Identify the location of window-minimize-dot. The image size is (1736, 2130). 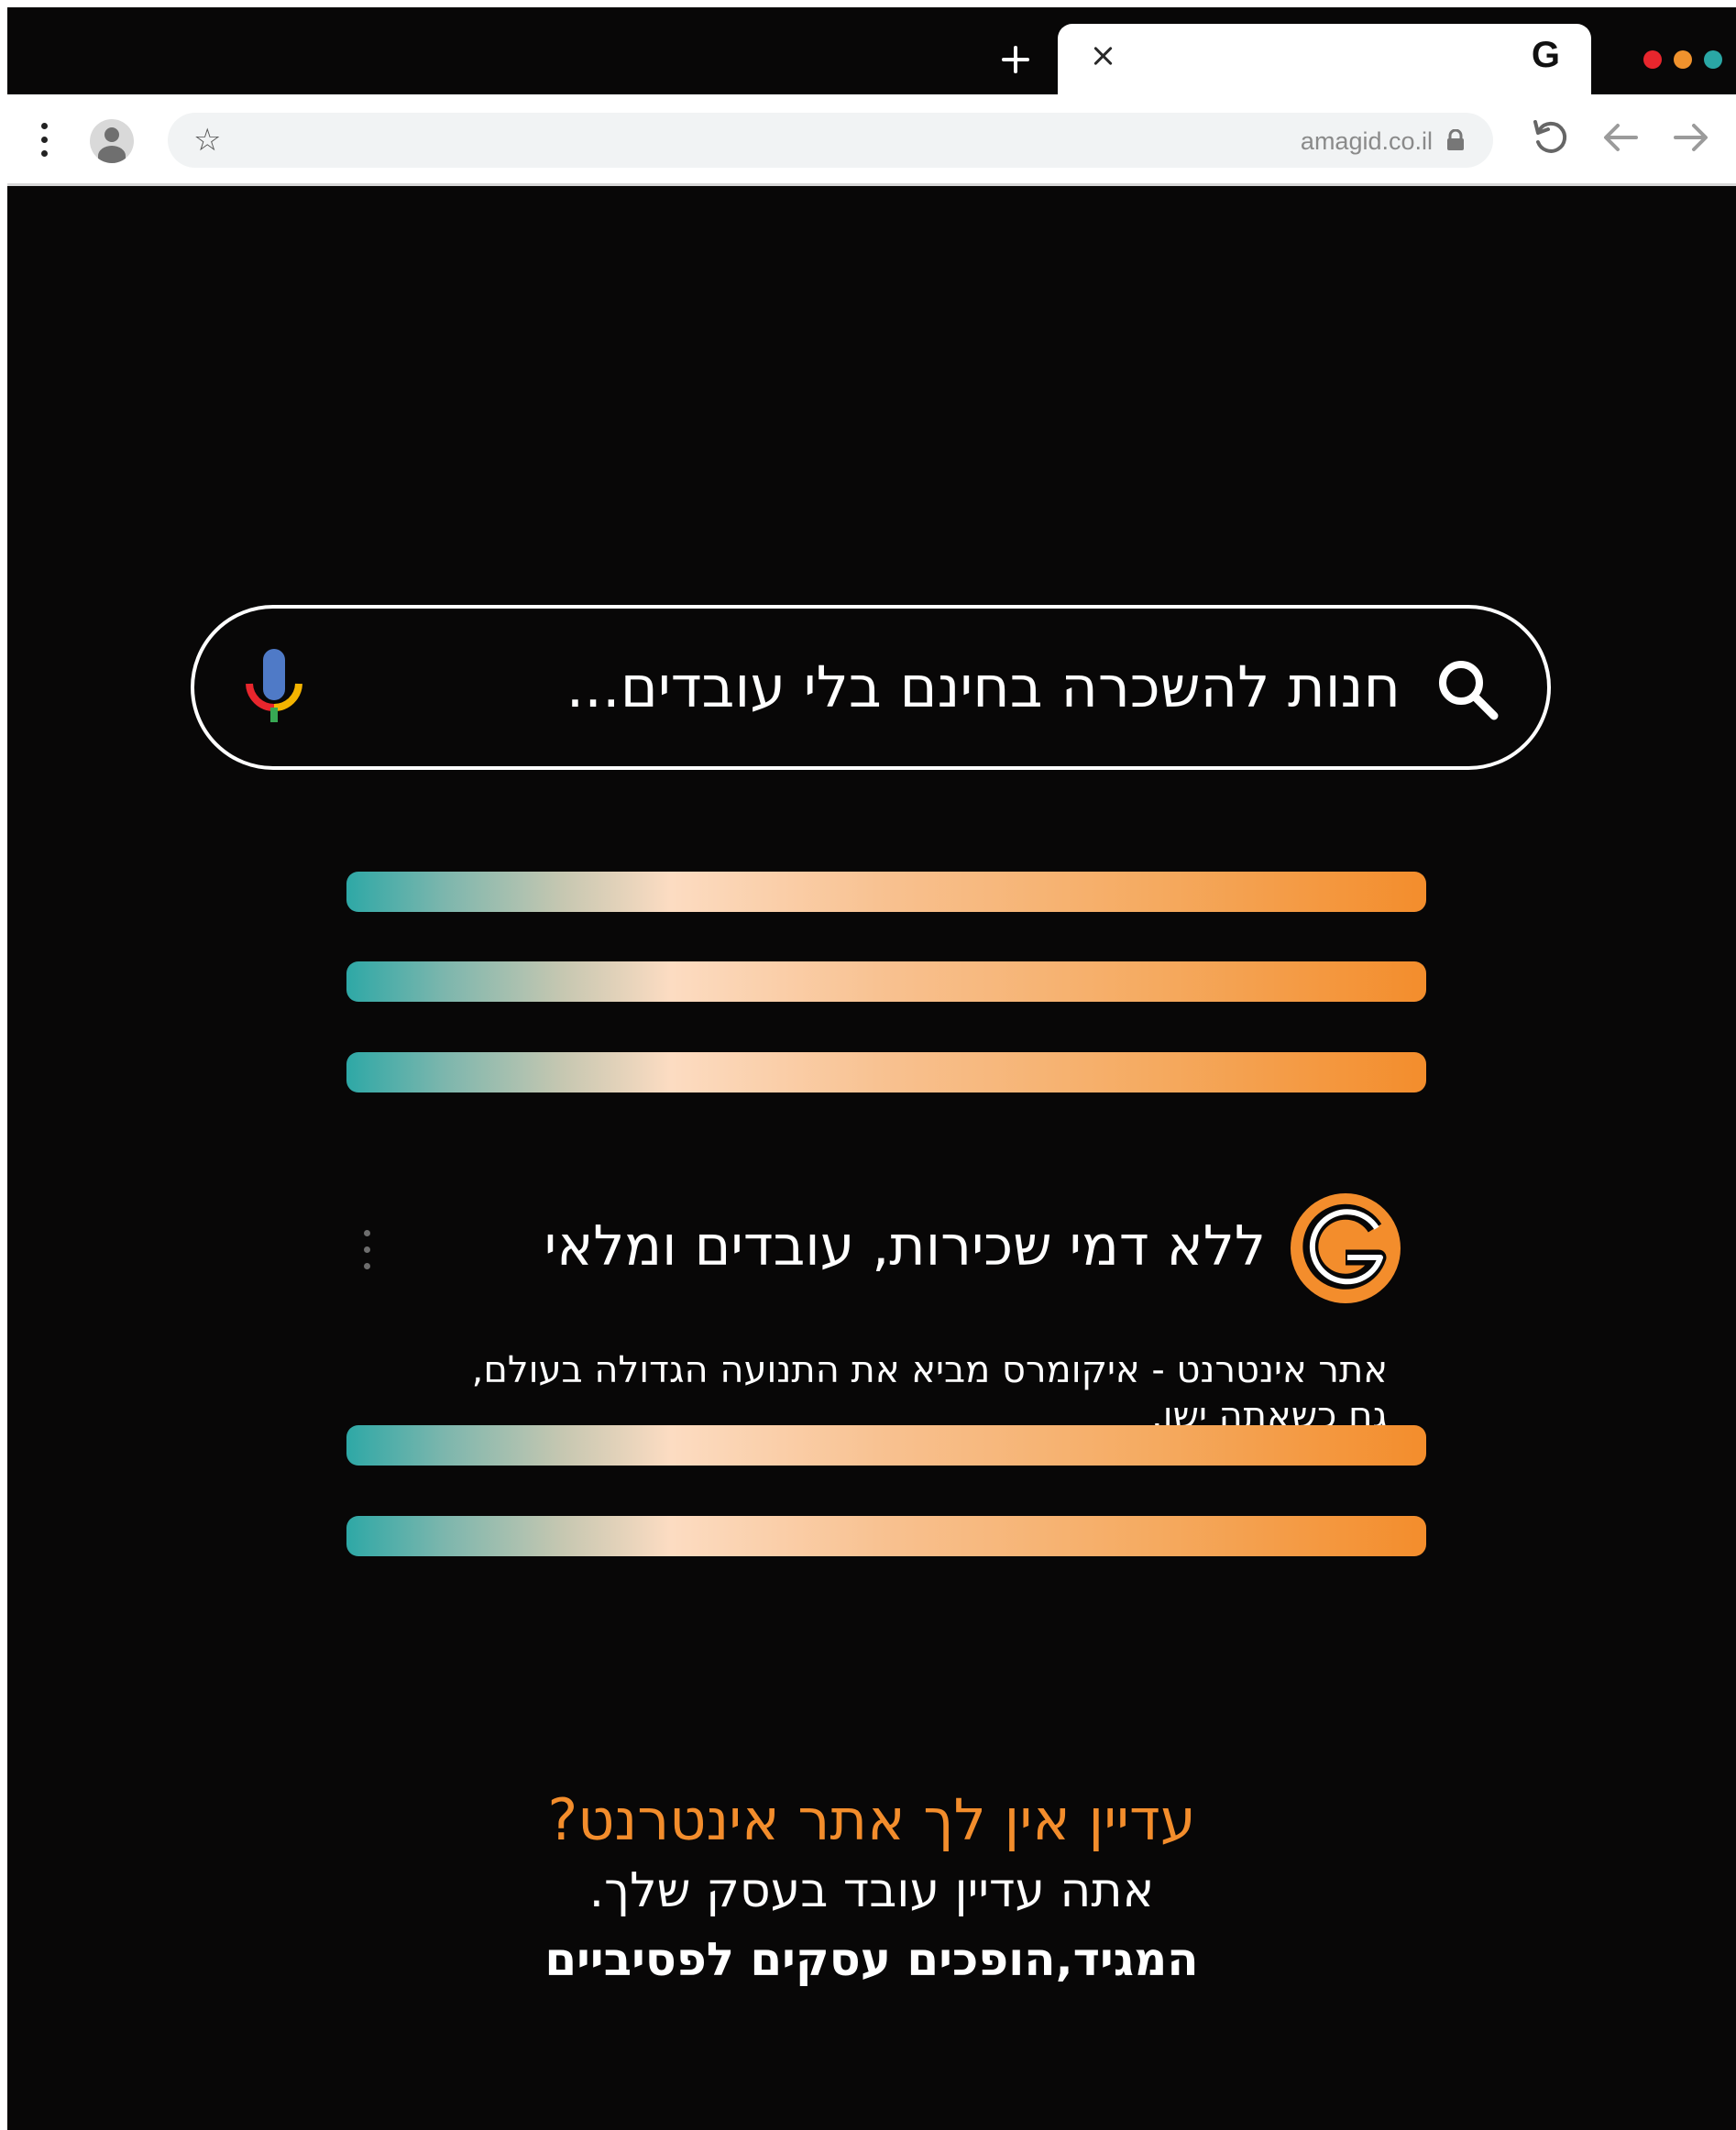
(1683, 59).